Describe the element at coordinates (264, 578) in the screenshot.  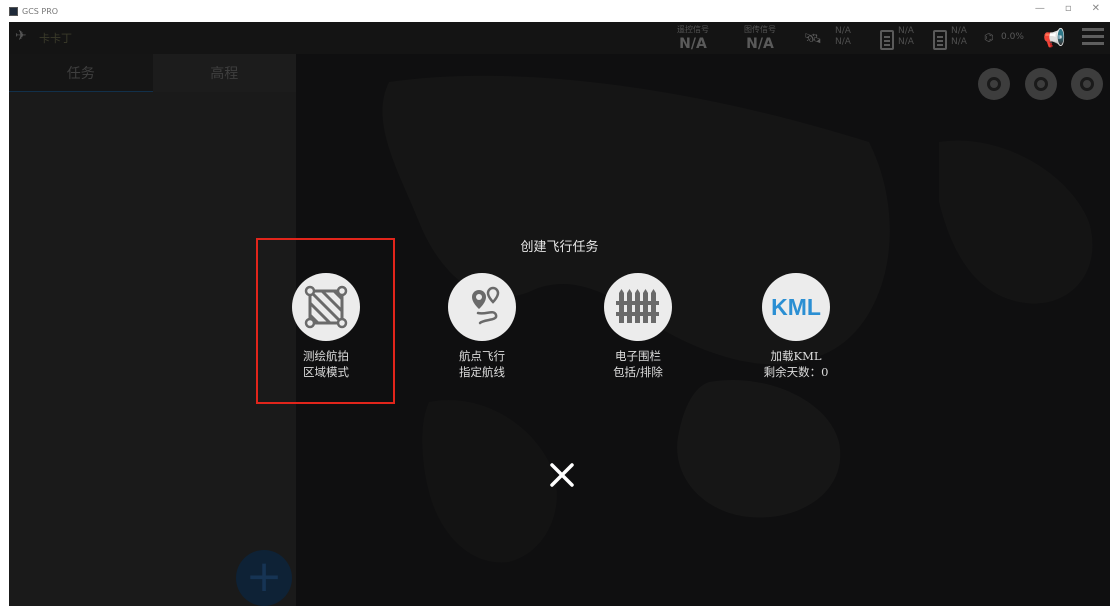
I see `add-mission-button: +` at that location.